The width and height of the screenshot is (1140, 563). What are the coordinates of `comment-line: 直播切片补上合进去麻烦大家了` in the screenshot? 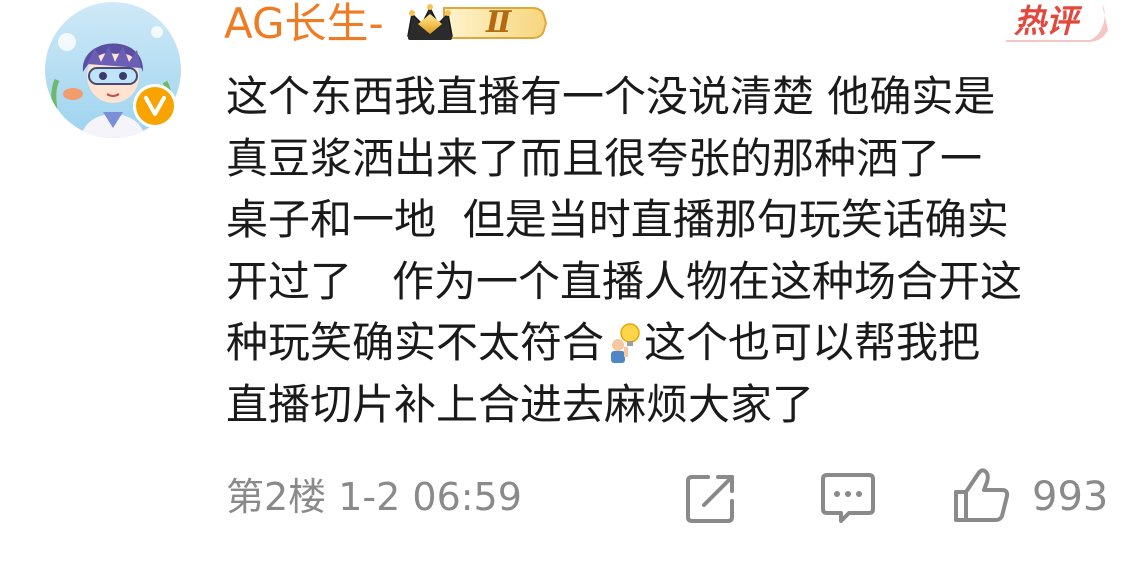 It's located at (520, 404).